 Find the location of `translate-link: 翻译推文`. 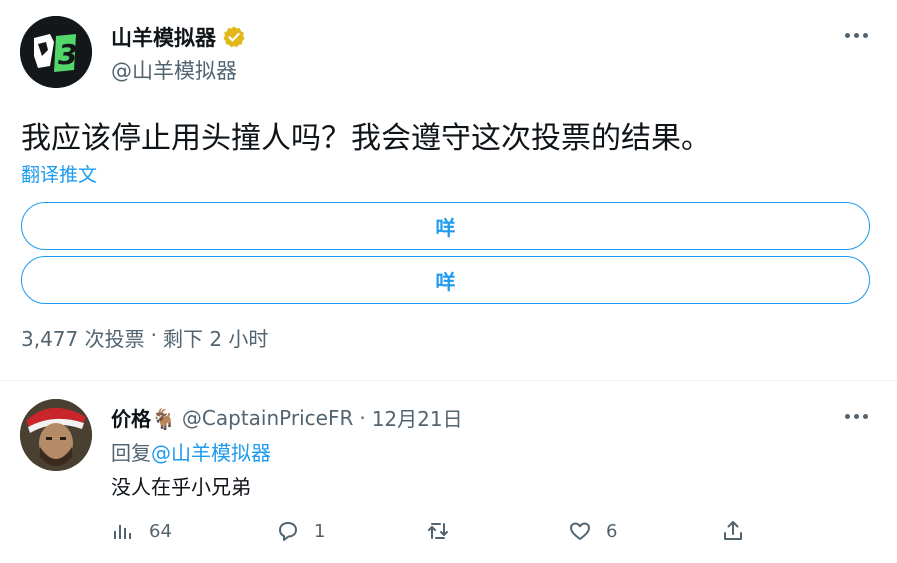

translate-link: 翻译推文 is located at coordinates (59, 173).